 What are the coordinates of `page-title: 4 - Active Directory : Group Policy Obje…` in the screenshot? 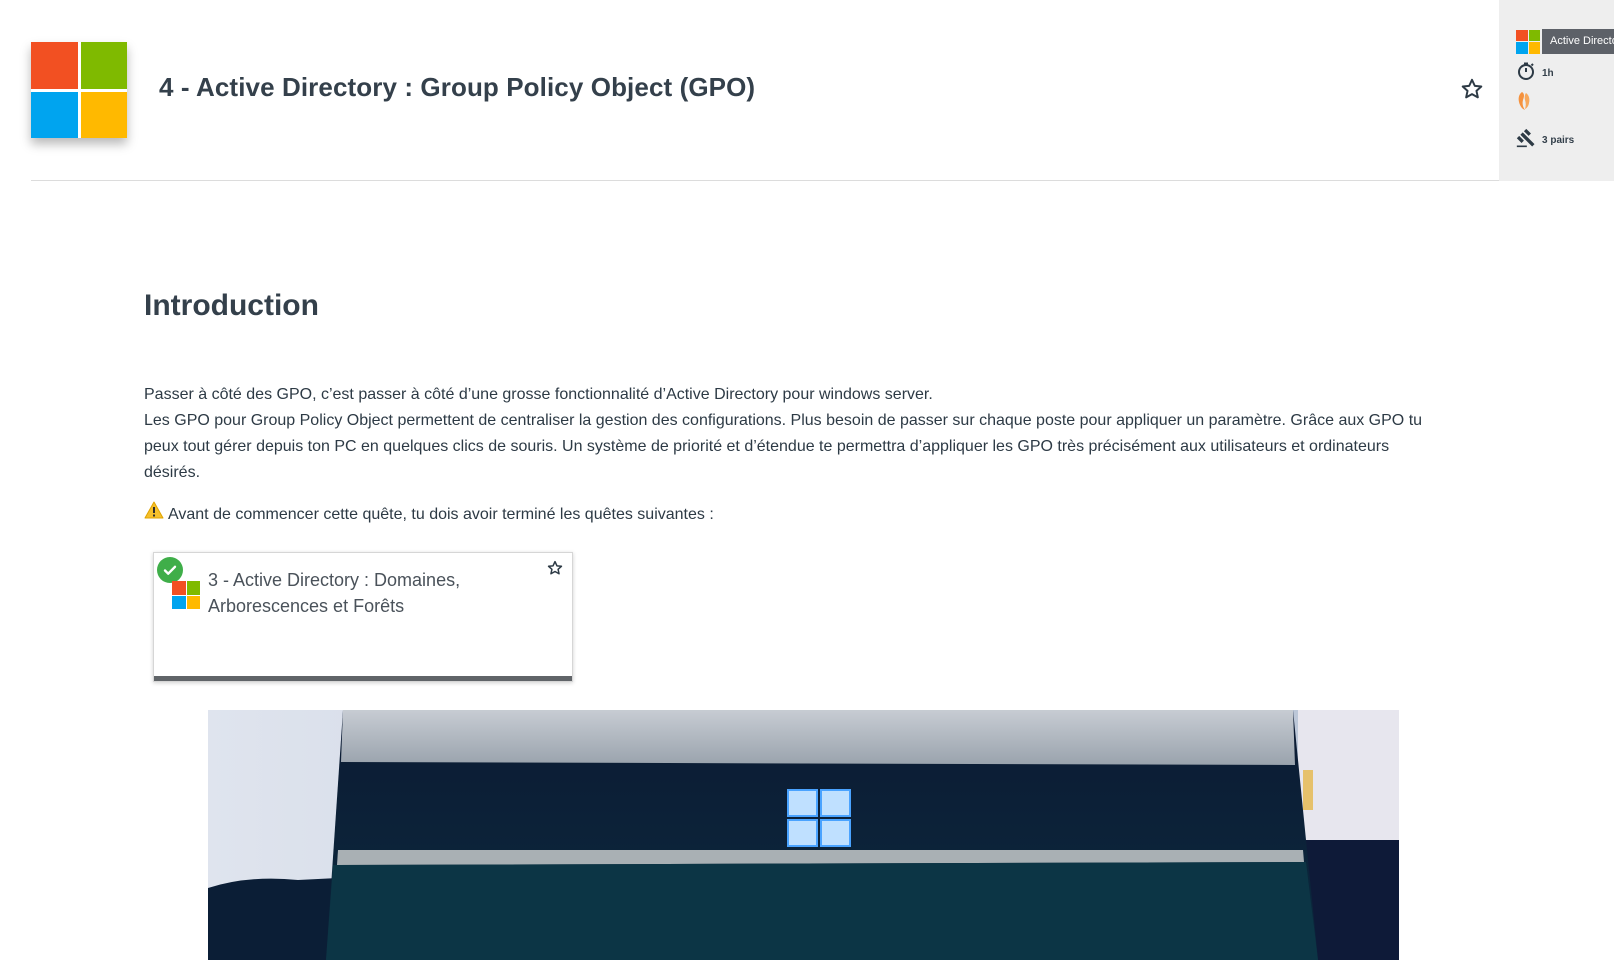 It's located at (457, 87).